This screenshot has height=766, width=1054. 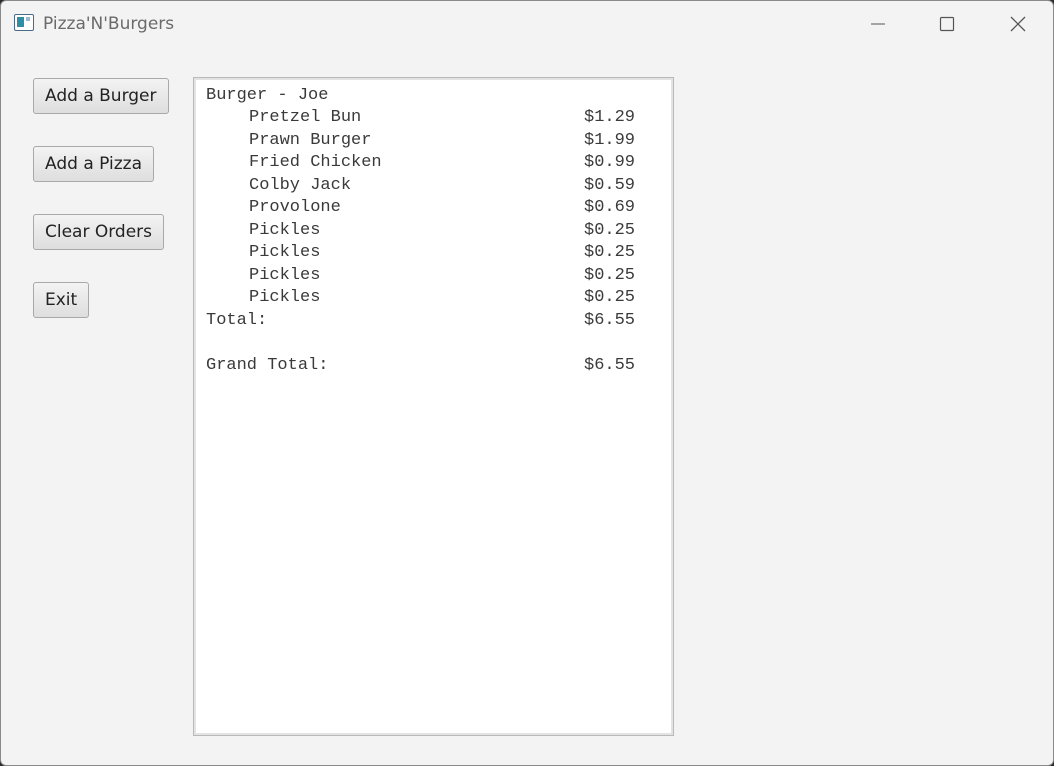 I want to click on receipt-item-name: Prawn Burger, so click(x=310, y=140).